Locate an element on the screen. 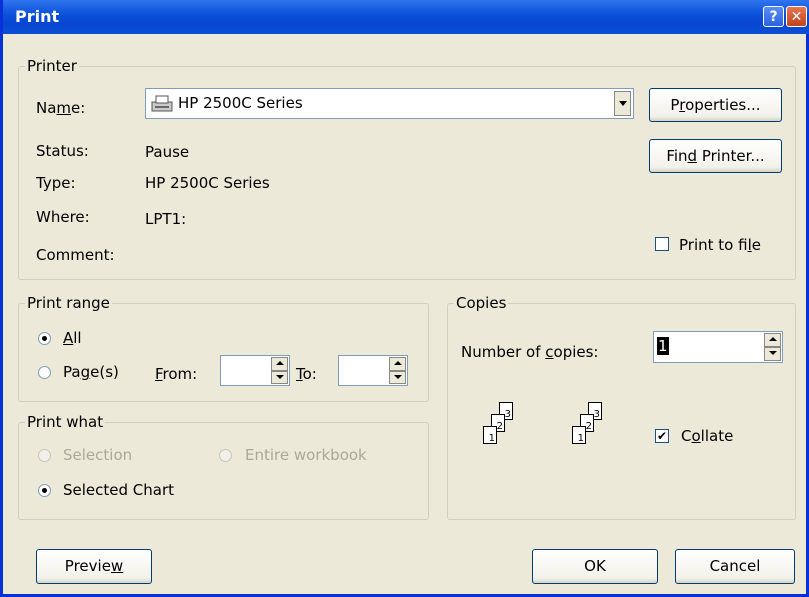 The width and height of the screenshot is (809, 597). all-radio is located at coordinates (44, 338).